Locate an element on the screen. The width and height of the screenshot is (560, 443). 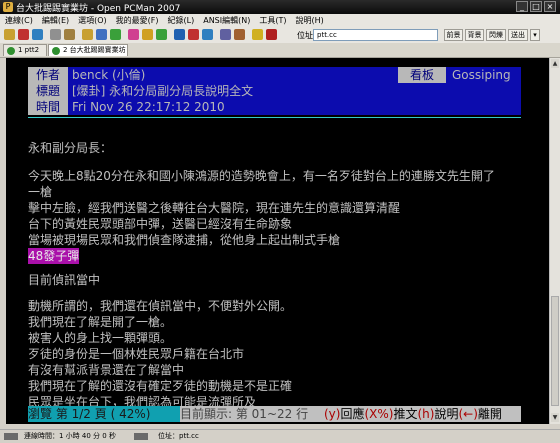
maximize-button: □ is located at coordinates (536, 6).